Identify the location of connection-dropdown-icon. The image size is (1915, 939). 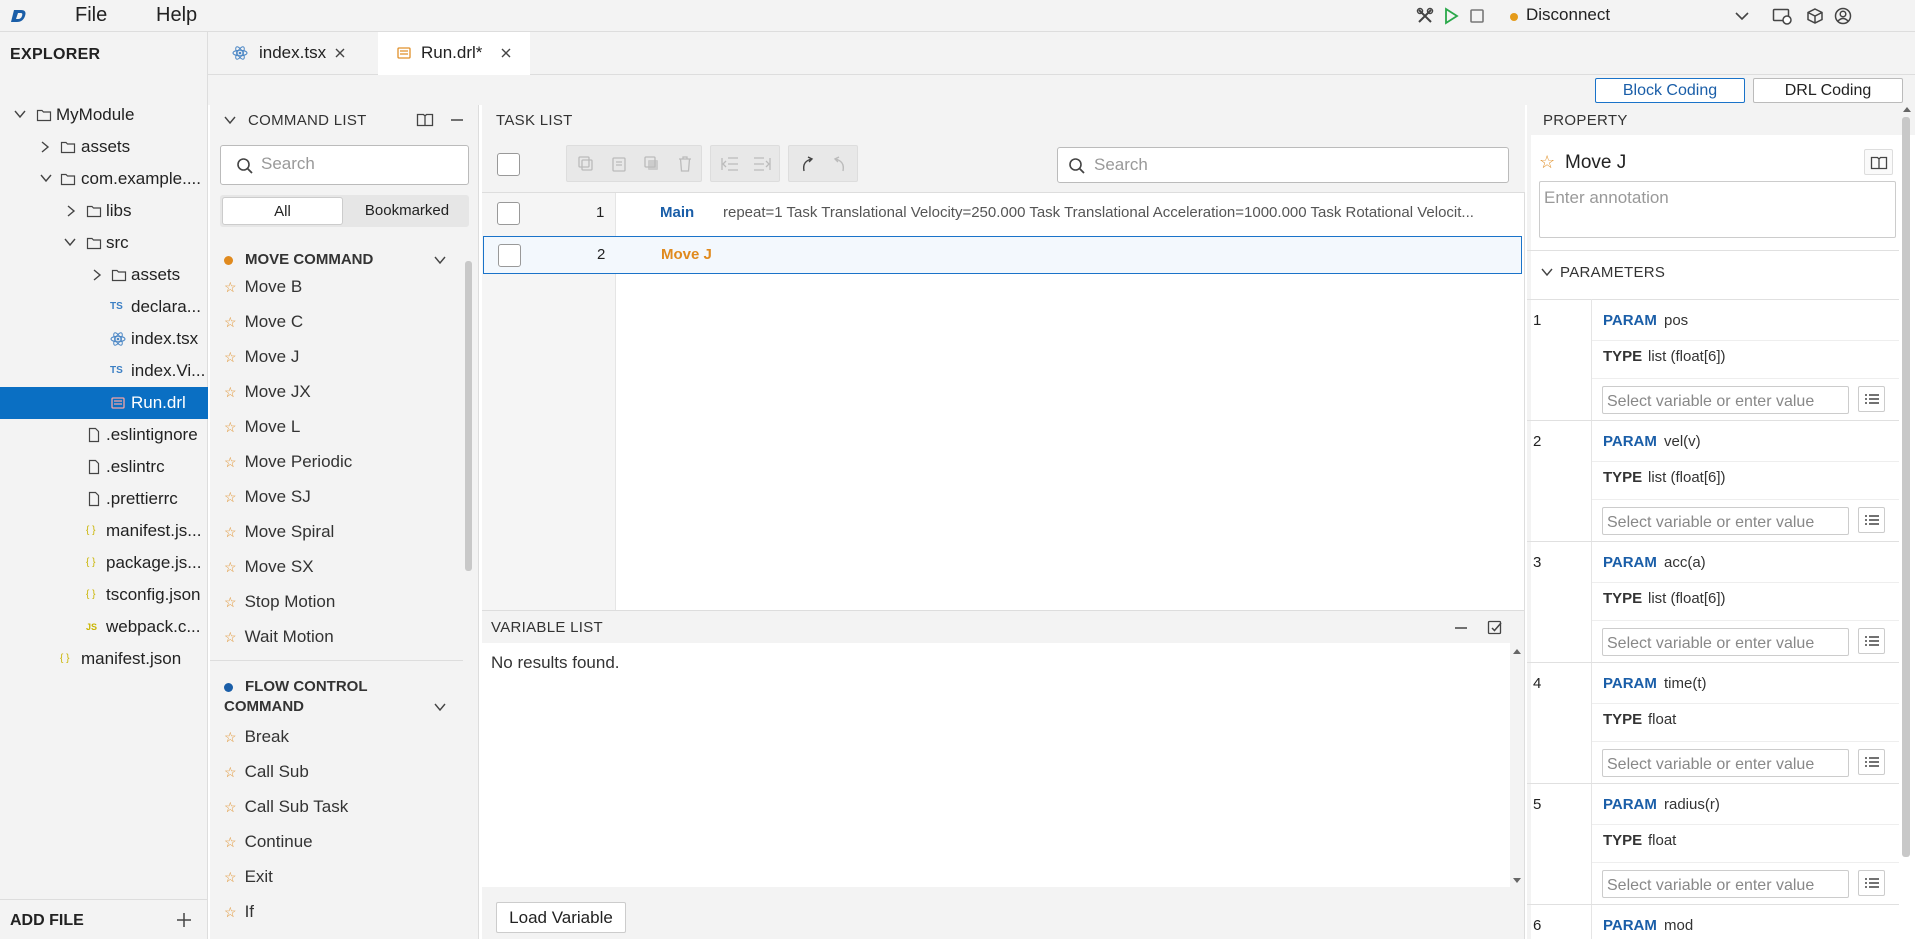
(1742, 16).